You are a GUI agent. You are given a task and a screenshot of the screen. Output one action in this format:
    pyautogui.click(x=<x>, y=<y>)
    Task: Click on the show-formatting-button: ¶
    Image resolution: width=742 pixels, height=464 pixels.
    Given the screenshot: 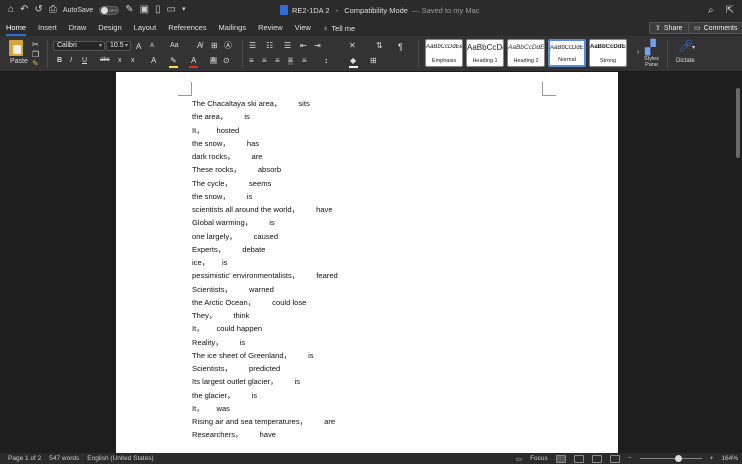 What is the action you would take?
    pyautogui.click(x=400, y=47)
    